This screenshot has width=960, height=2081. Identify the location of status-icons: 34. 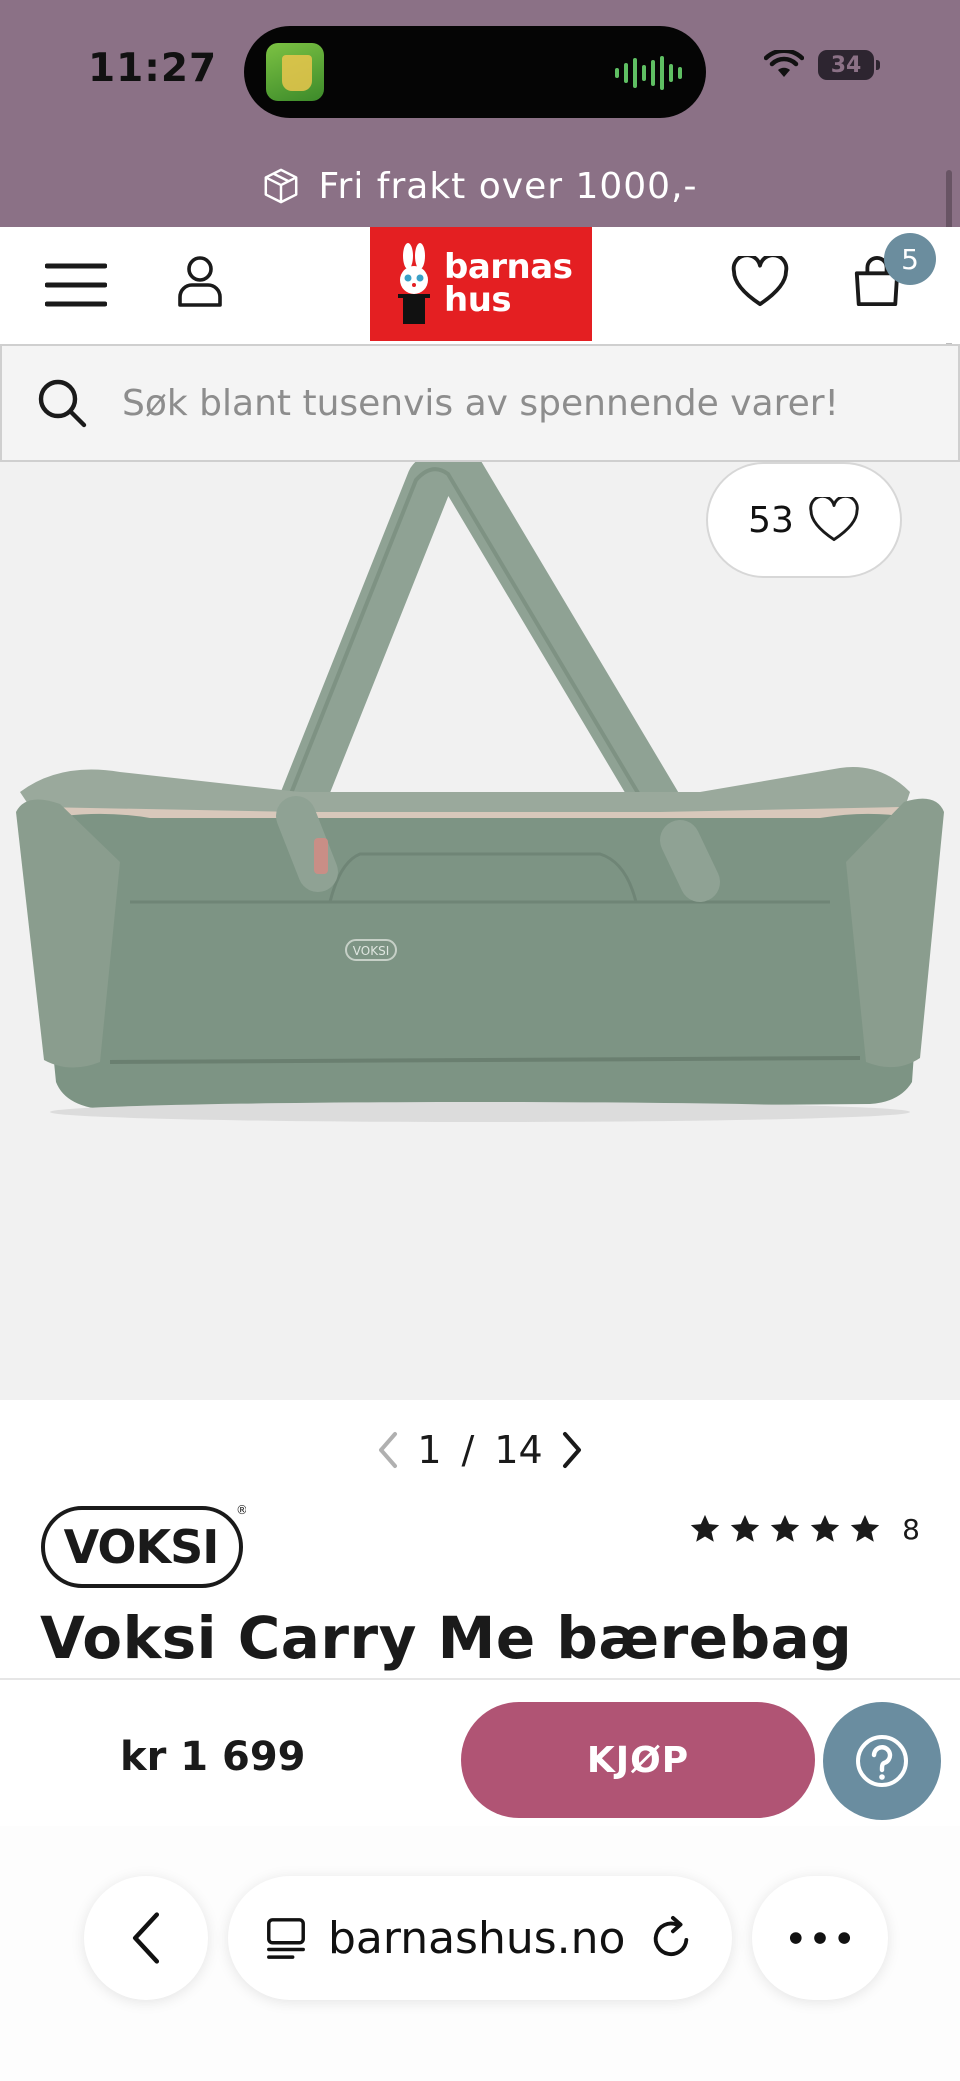
(822, 65).